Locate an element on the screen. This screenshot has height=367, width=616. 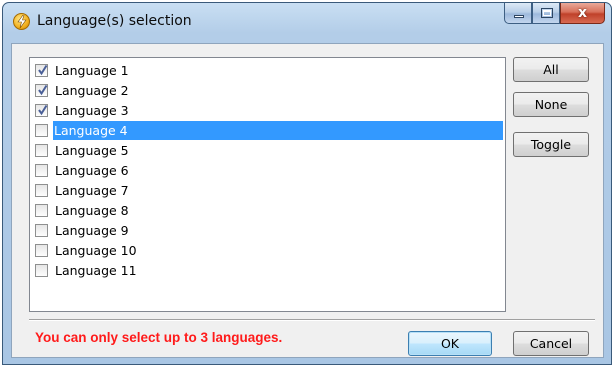
language-label: Language 6 is located at coordinates (92, 170).